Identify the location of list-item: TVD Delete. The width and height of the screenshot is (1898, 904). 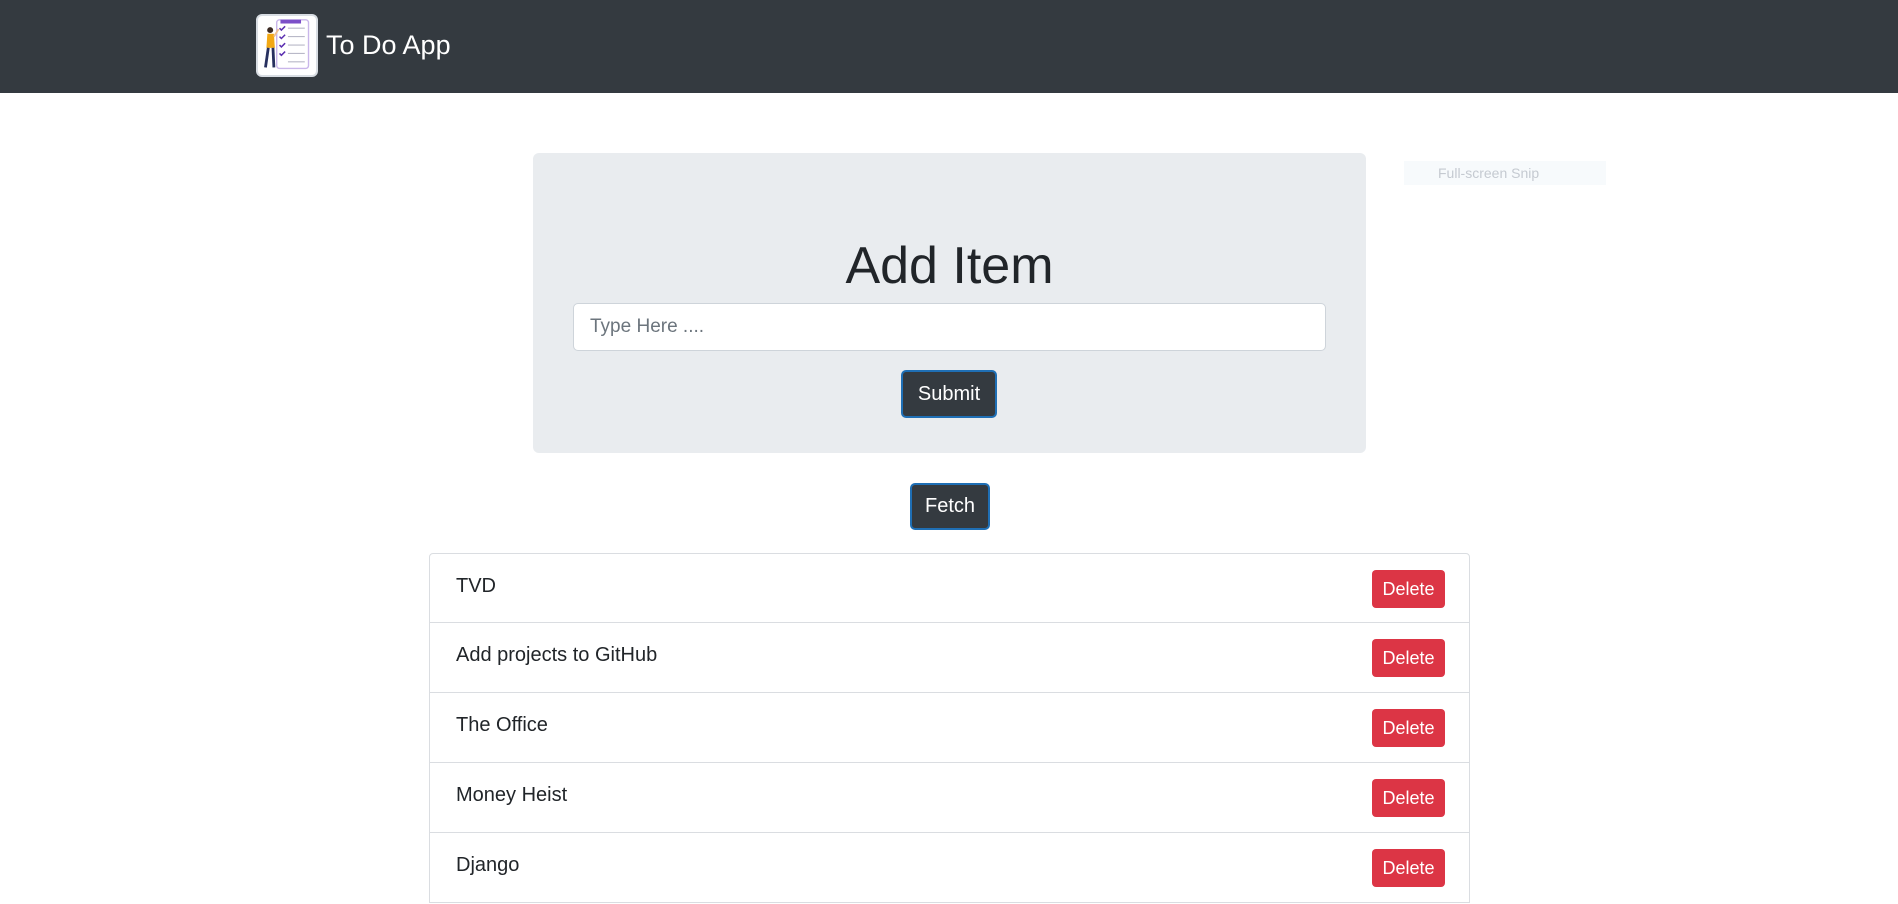
(949, 588).